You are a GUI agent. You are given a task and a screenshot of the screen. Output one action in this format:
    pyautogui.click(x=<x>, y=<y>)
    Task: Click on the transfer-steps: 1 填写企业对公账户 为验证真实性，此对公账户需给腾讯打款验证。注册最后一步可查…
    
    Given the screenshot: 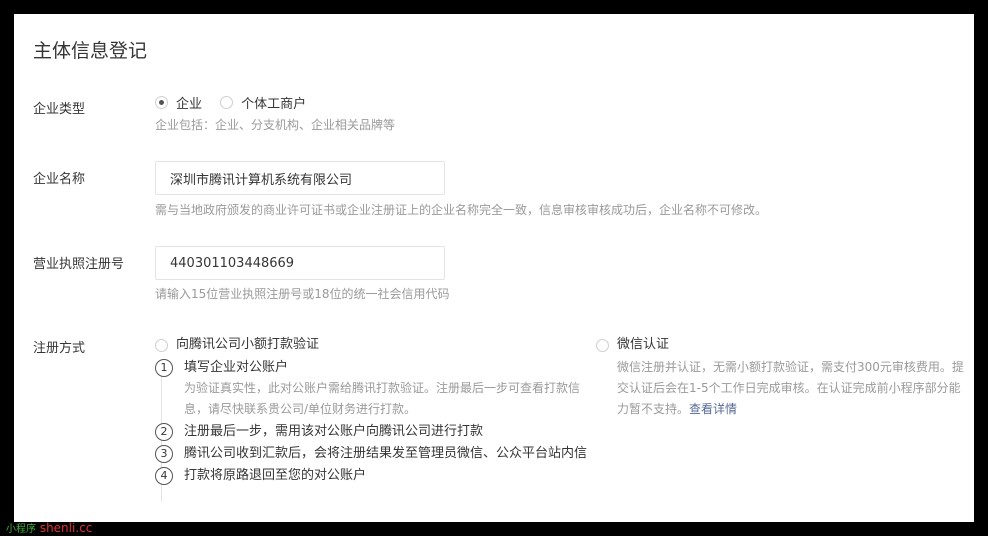 What is the action you would take?
    pyautogui.click(x=375, y=430)
    